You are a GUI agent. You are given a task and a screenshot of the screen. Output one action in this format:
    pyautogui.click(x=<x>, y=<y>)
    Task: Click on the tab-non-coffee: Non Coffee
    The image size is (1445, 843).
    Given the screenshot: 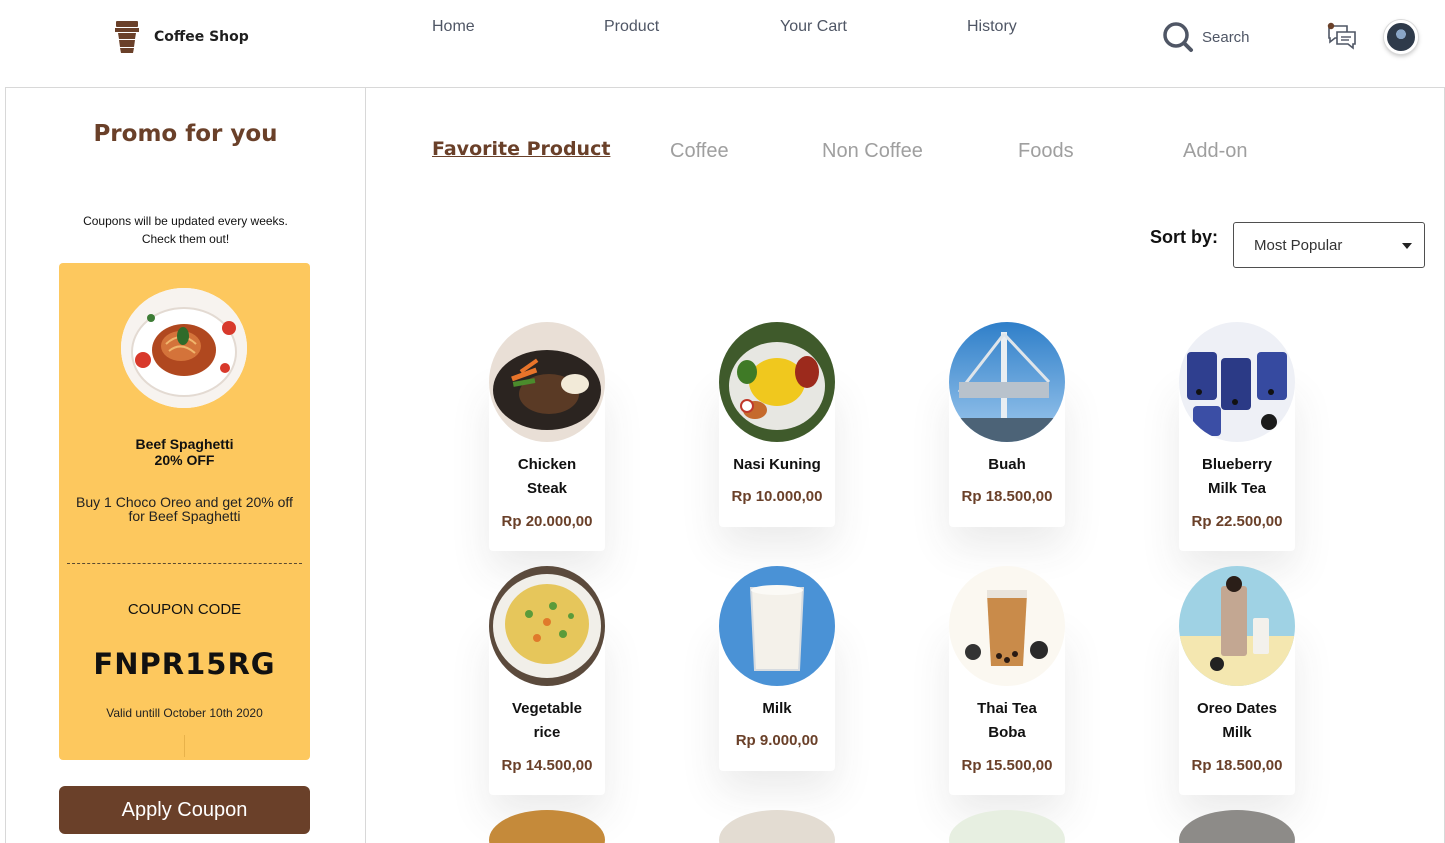 What is the action you would take?
    pyautogui.click(x=872, y=151)
    